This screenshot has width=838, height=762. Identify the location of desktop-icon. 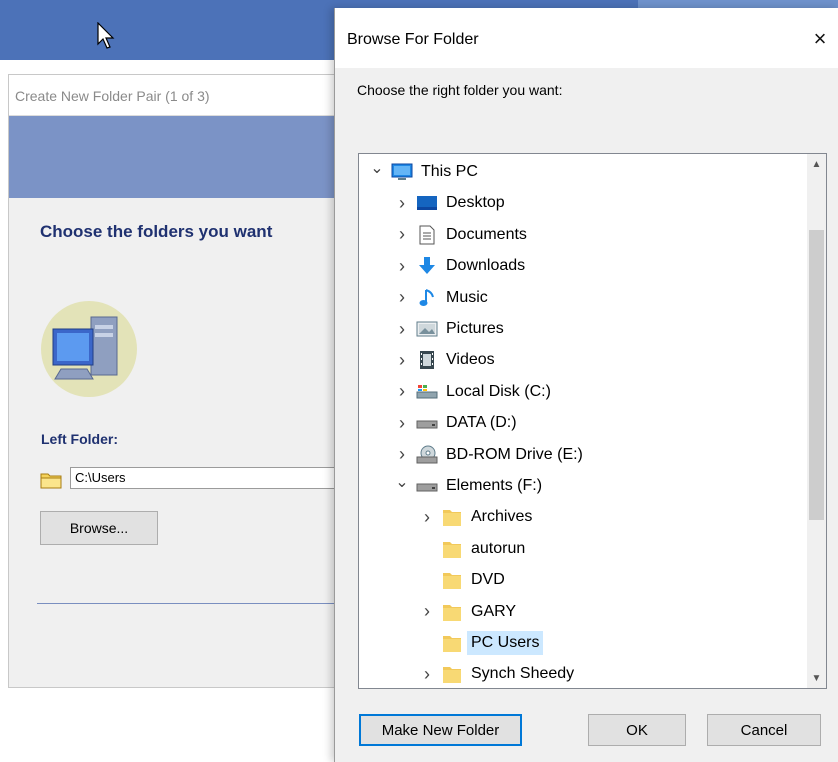
(427, 203).